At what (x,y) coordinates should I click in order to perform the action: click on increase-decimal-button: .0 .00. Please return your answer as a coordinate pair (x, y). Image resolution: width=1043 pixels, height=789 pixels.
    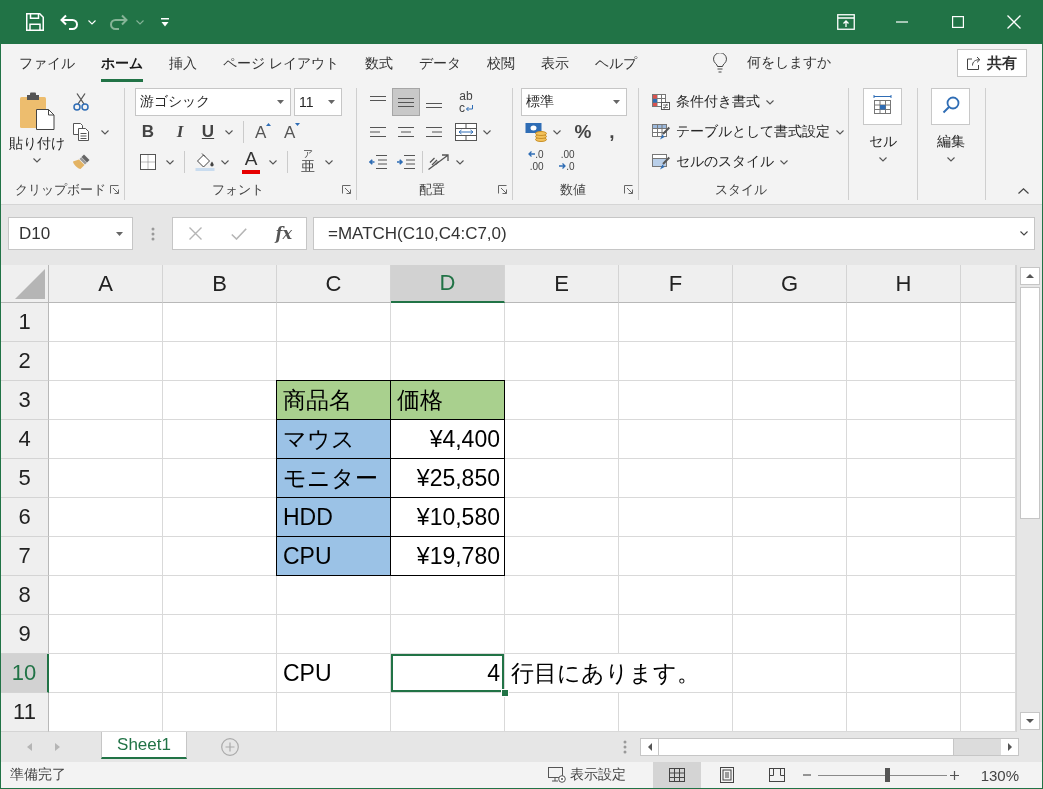
    Looking at the image, I should click on (536, 162).